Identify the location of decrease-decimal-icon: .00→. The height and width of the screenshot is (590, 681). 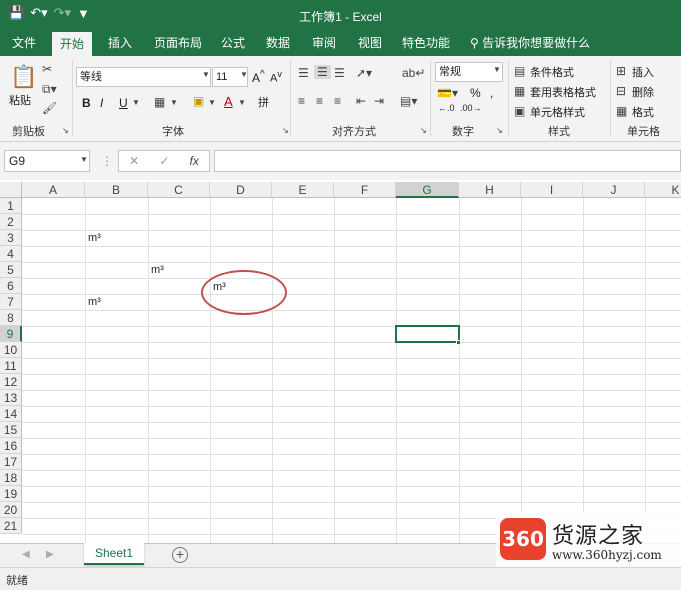
(471, 108).